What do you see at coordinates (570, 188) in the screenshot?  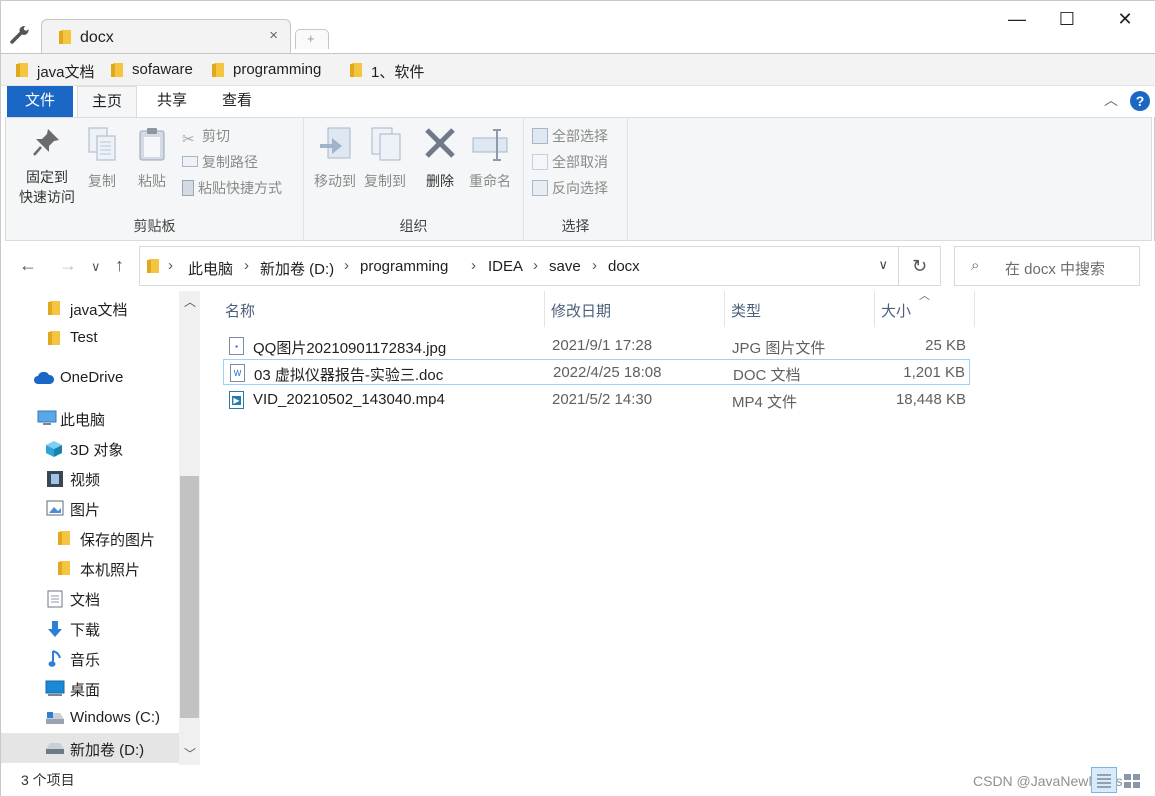 I see `invert-selection-button: 反向选择` at bounding box center [570, 188].